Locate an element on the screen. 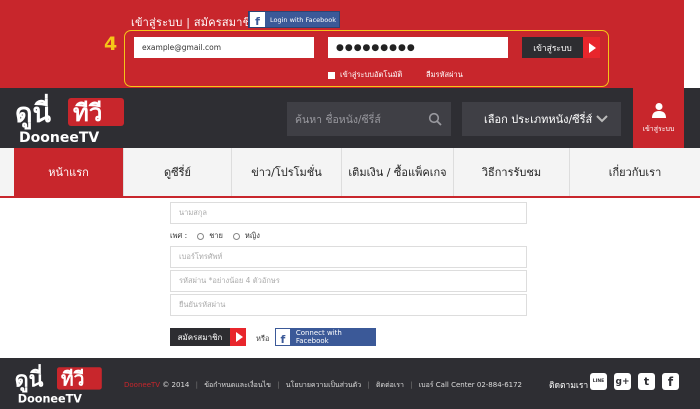 The image size is (700, 409). register-button-label: สมัครสมาชิก is located at coordinates (200, 337).